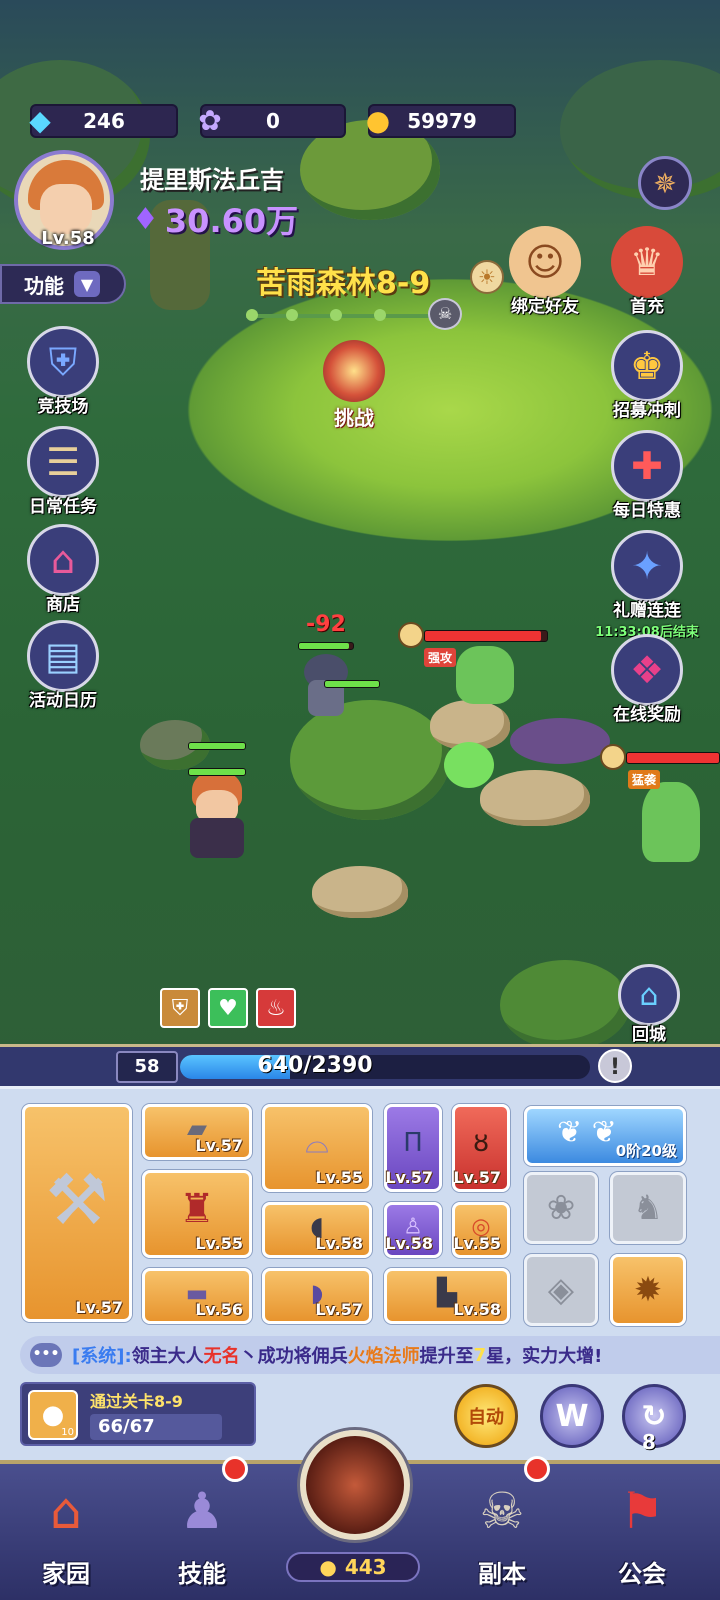 This screenshot has width=720, height=1600. I want to click on system-prefix: [系统]:, so click(102, 1356).